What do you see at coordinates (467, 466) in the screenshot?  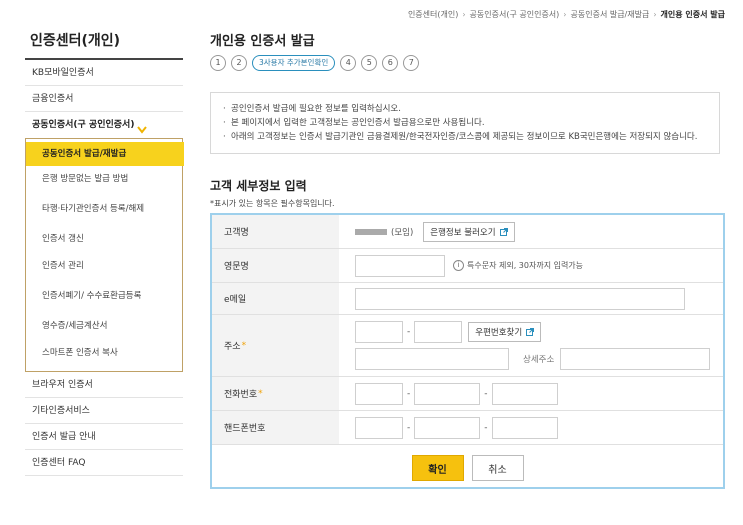 I see `form-button-row: 확인 취소` at bounding box center [467, 466].